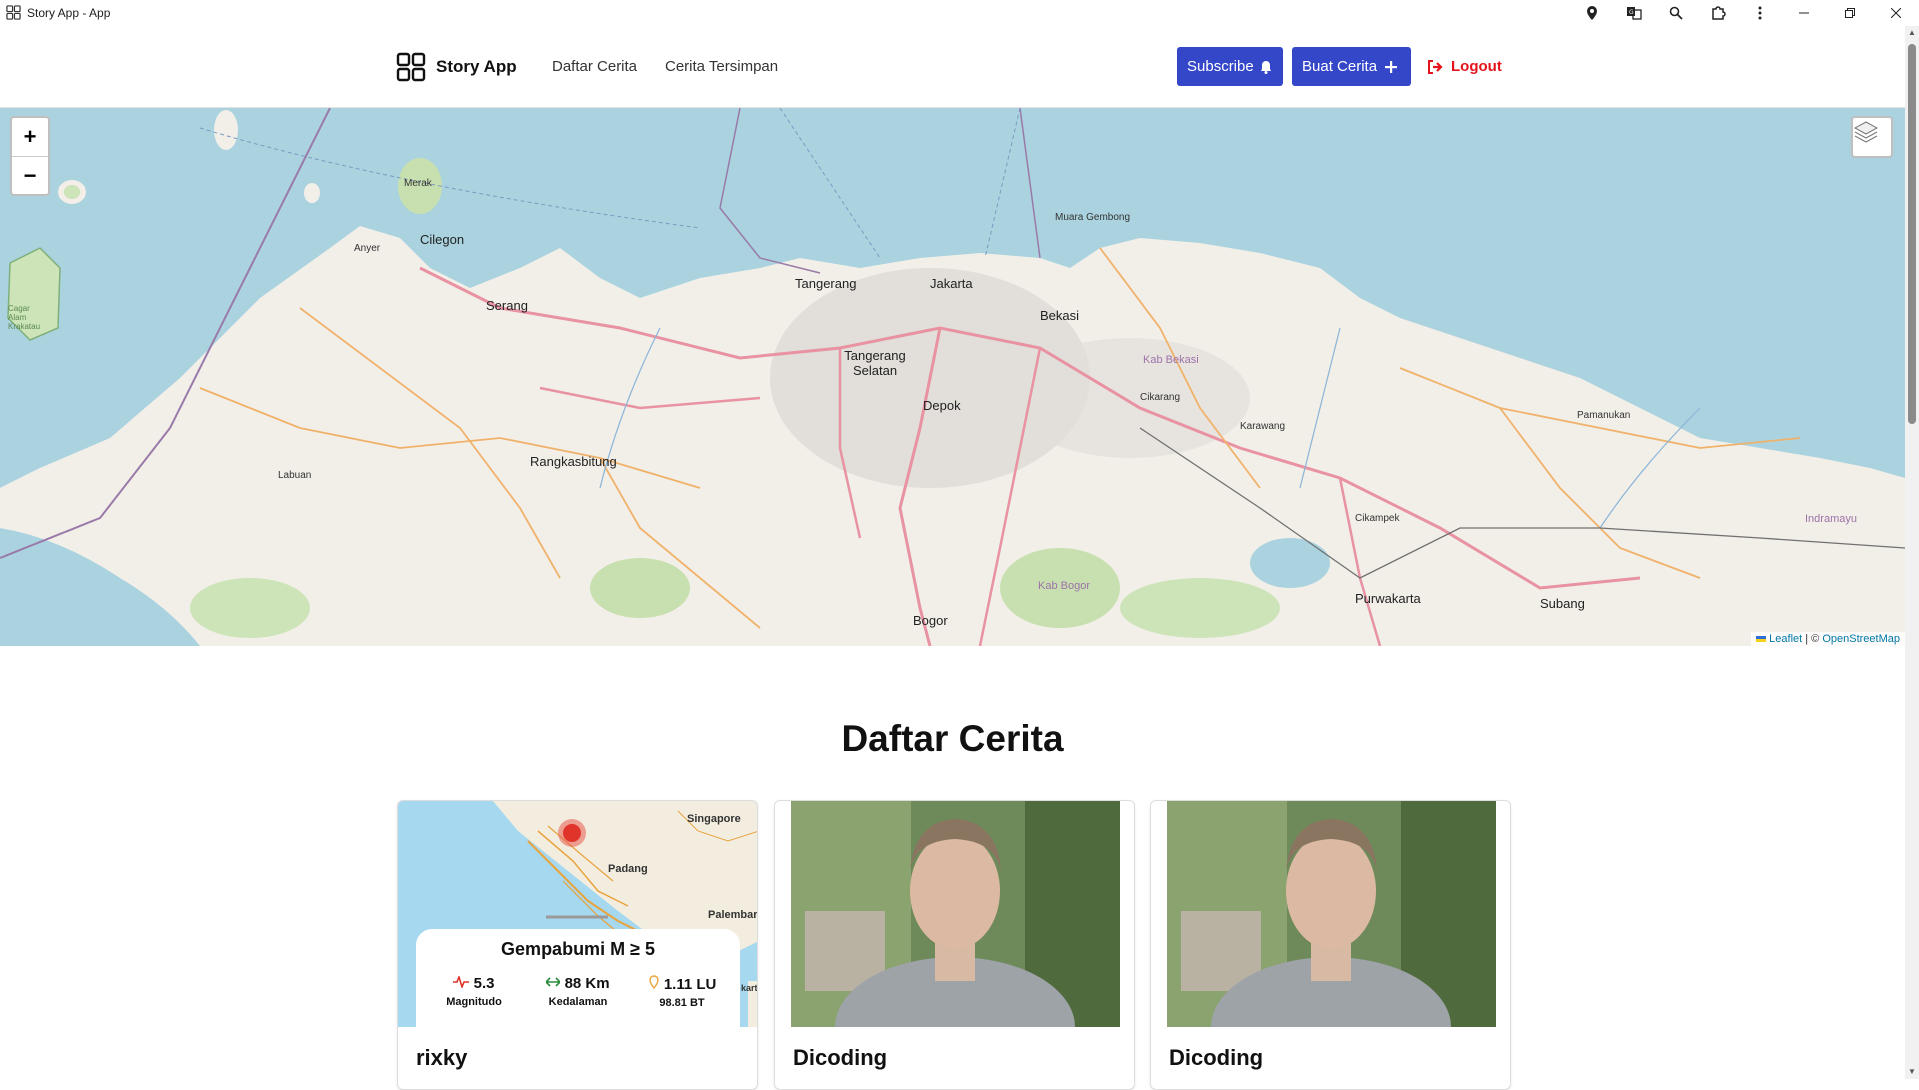 Image resolution: width=1919 pixels, height=1090 pixels. I want to click on svg-text: G, so click(1631, 12).